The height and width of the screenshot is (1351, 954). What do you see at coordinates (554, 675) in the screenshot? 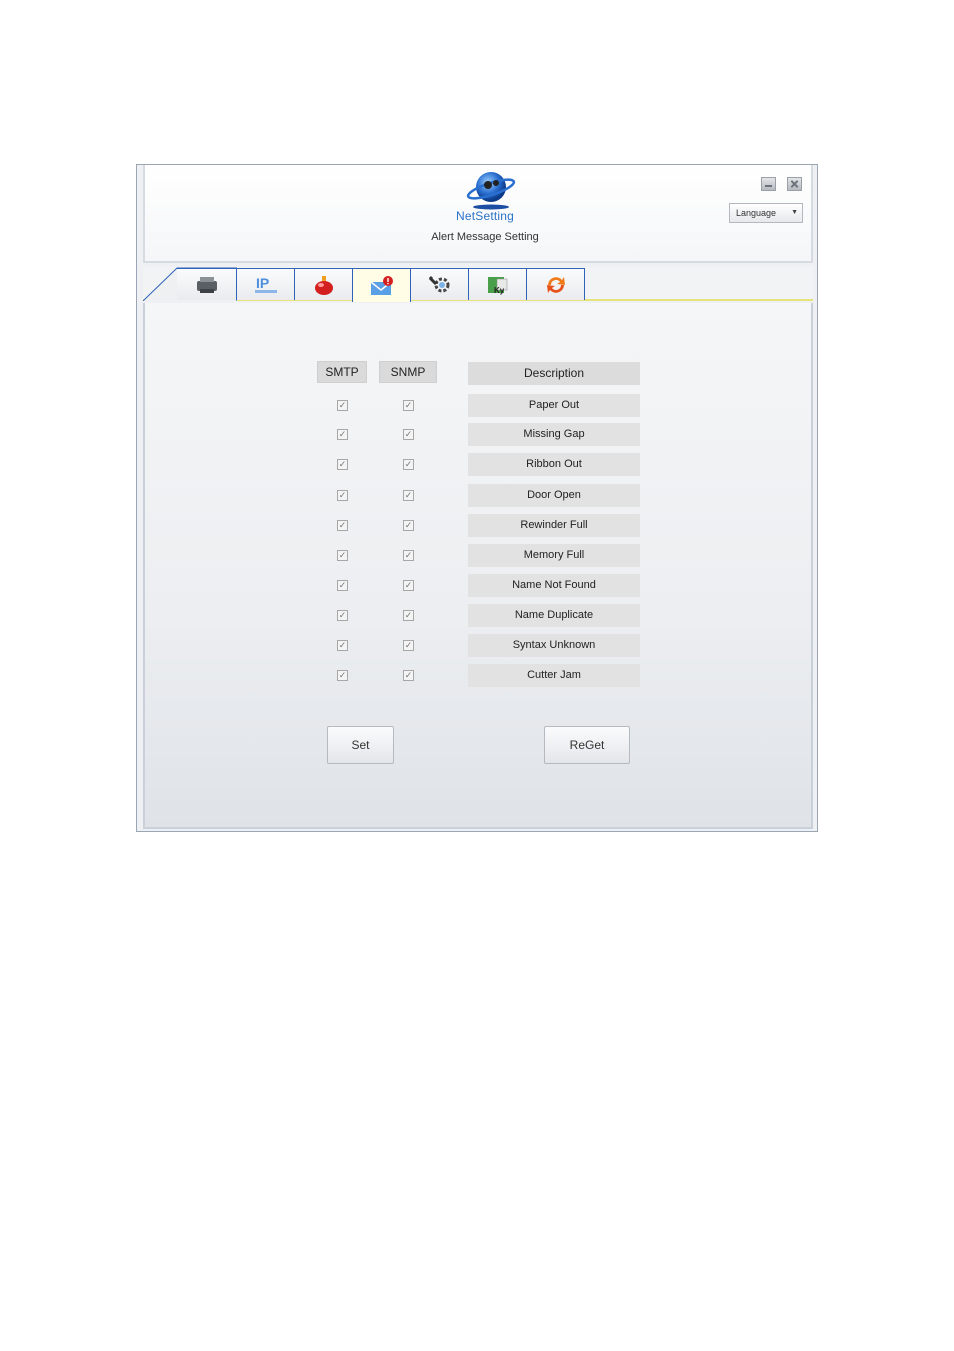
I see `alert-description: Cutter Jam` at bounding box center [554, 675].